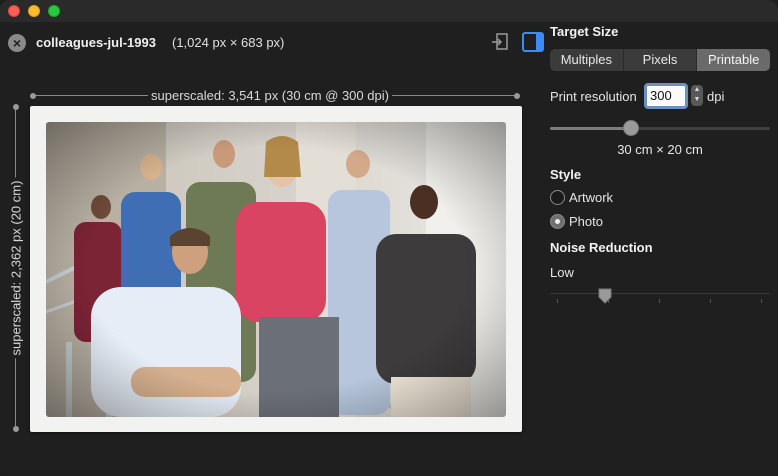 The image size is (778, 476). I want to click on target-size-title: Target Size, so click(584, 31).